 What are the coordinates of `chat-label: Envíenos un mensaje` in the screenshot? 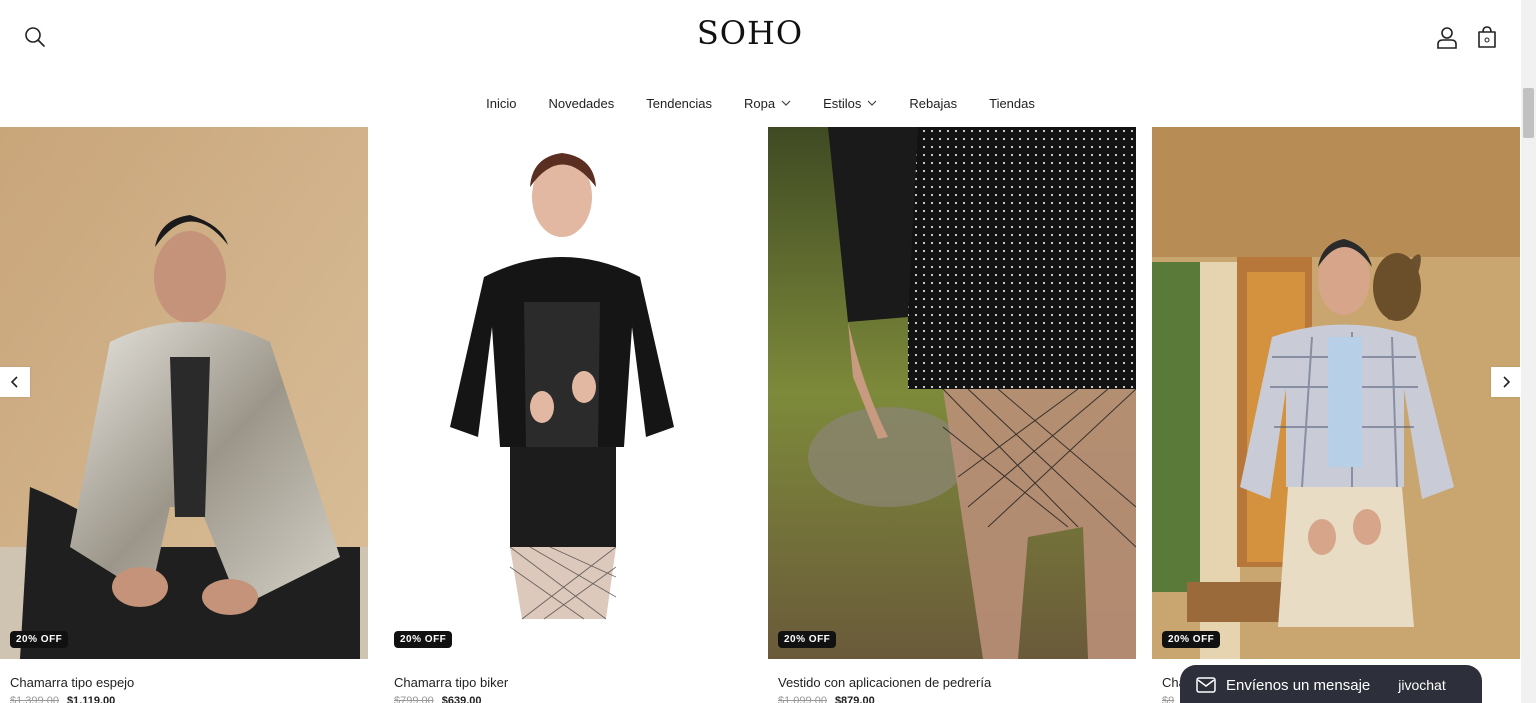 It's located at (1298, 685).